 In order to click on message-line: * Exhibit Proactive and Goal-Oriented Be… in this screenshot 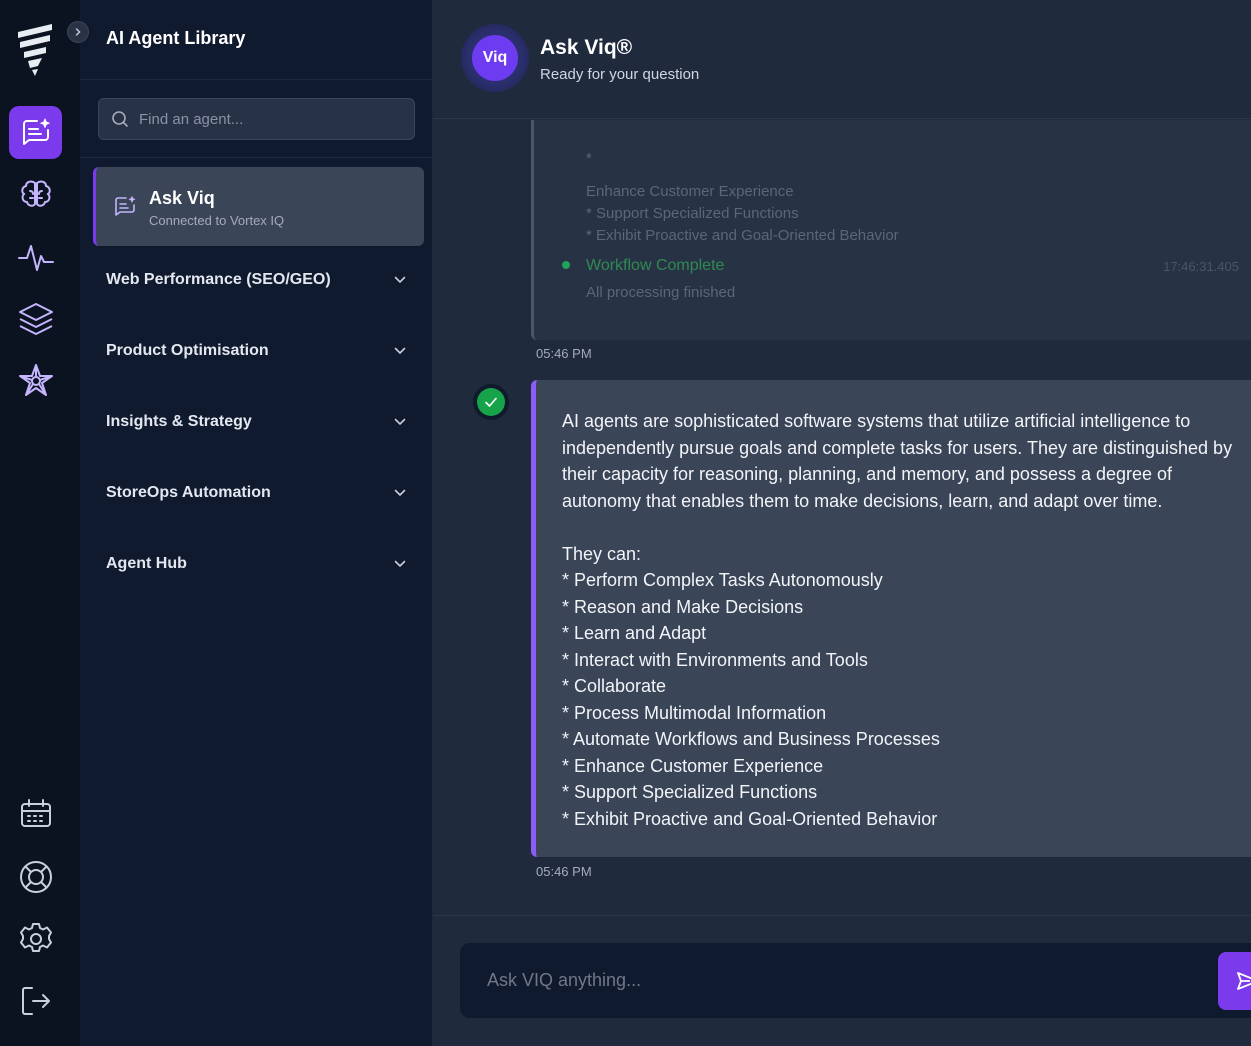, I will do `click(742, 235)`.